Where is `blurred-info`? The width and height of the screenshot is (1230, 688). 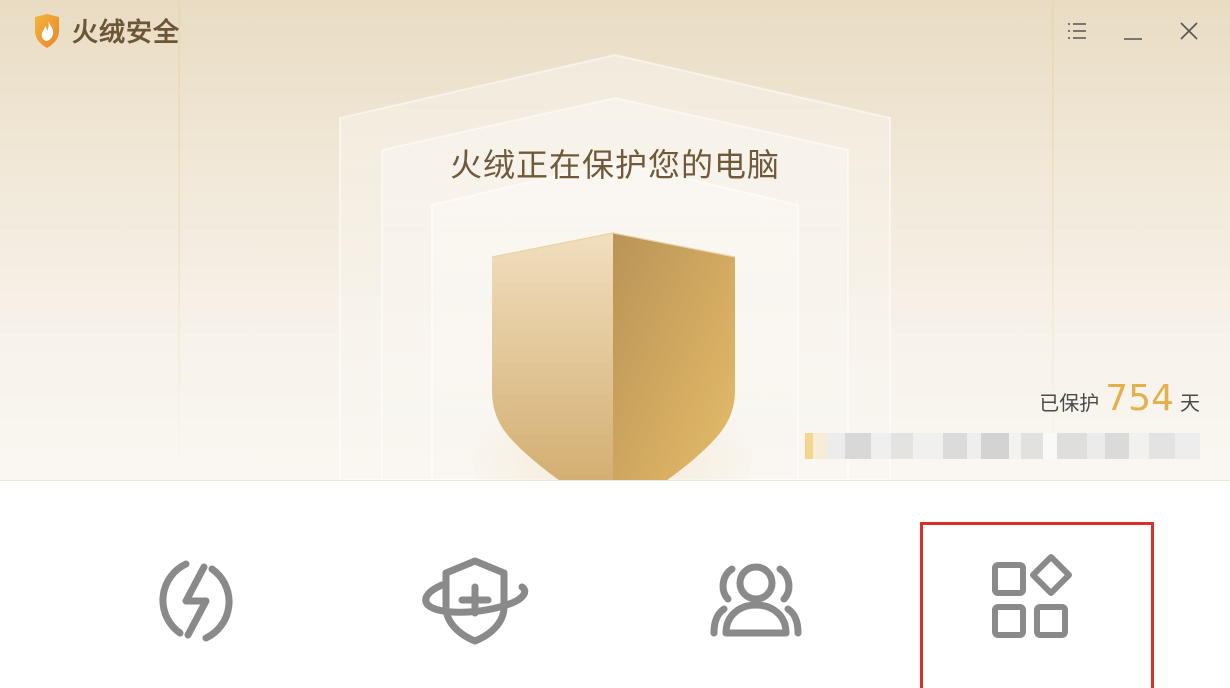 blurred-info is located at coordinates (1002, 446).